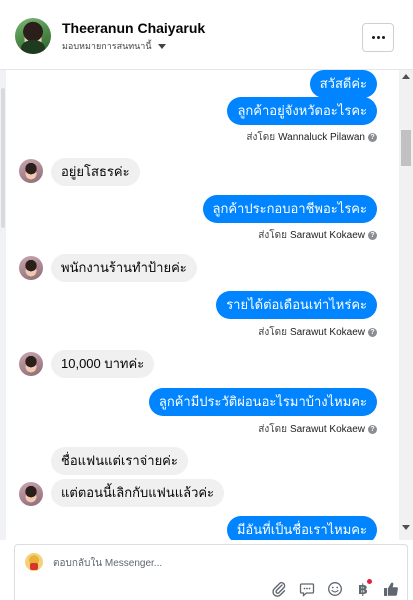 The width and height of the screenshot is (413, 600). I want to click on incoming-message: พนักงานร้านทำป้ายค่ะ, so click(124, 268).